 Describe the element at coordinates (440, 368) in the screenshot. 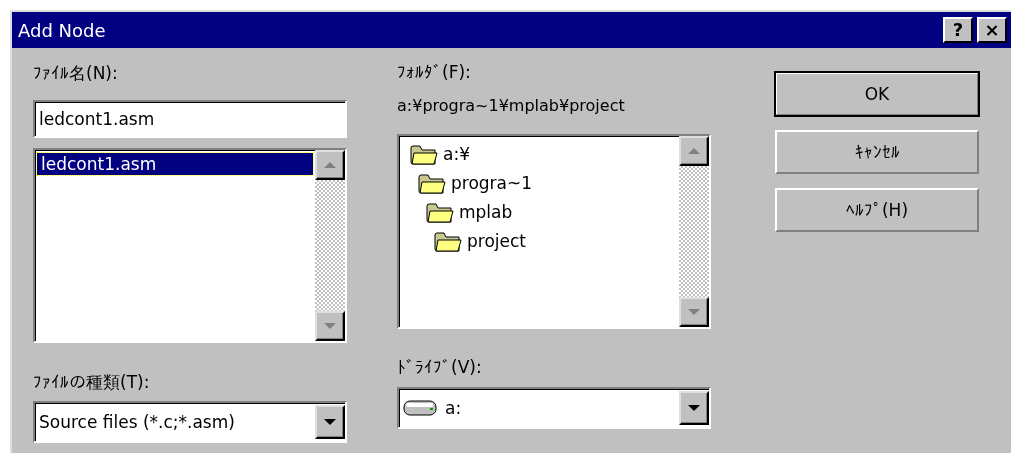

I see `field-label: ﾄﾞﾗｲﾌﾞ(V):` at that location.